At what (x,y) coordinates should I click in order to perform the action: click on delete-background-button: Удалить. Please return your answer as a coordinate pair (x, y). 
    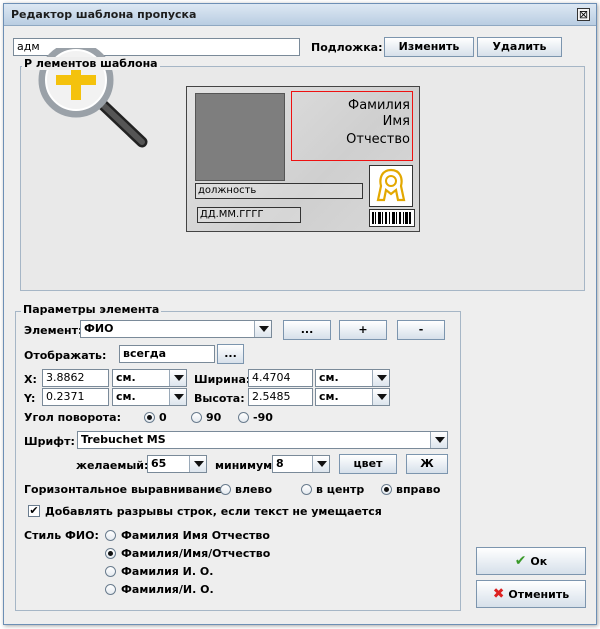
    Looking at the image, I should click on (519, 47).